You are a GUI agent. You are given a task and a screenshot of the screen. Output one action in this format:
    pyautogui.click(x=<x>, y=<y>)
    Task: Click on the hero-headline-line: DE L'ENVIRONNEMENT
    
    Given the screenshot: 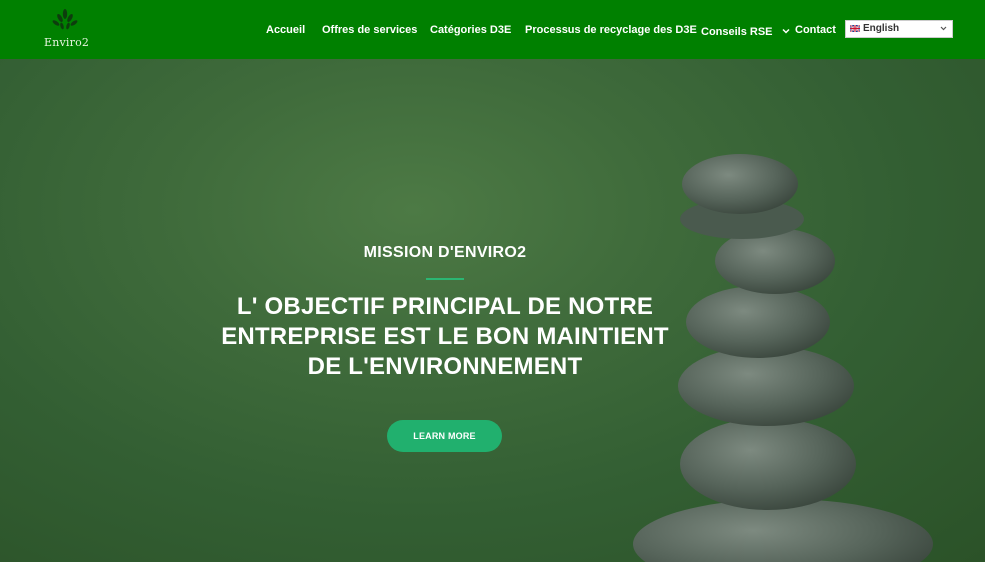 What is the action you would take?
    pyautogui.click(x=445, y=366)
    